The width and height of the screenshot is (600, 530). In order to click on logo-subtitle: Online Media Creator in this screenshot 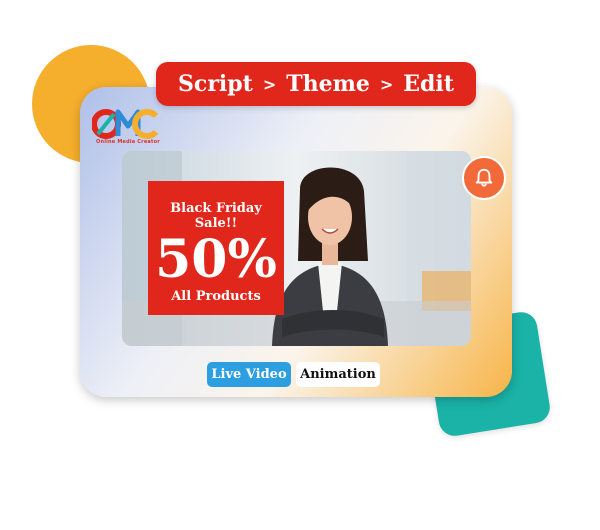, I will do `click(128, 142)`.